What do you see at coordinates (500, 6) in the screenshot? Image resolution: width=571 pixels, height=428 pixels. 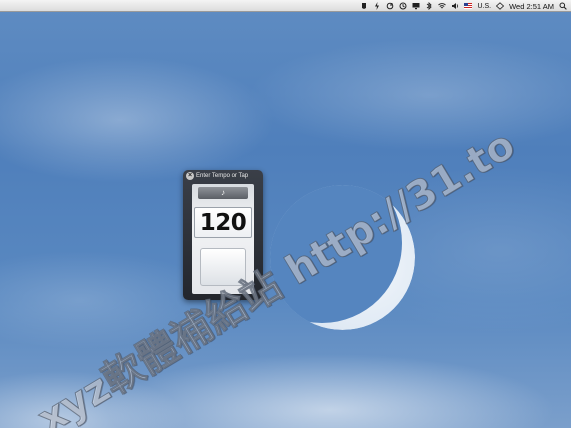 I see `user-icon` at bounding box center [500, 6].